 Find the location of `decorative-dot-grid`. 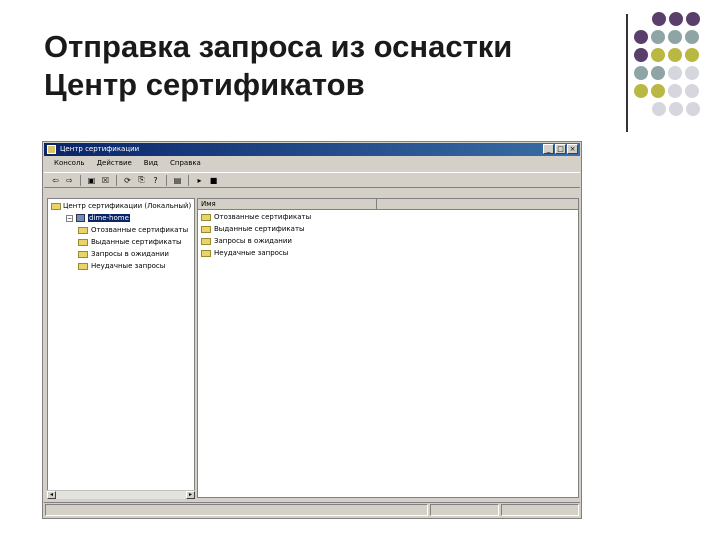

decorative-dot-grid is located at coordinates (676, 72).